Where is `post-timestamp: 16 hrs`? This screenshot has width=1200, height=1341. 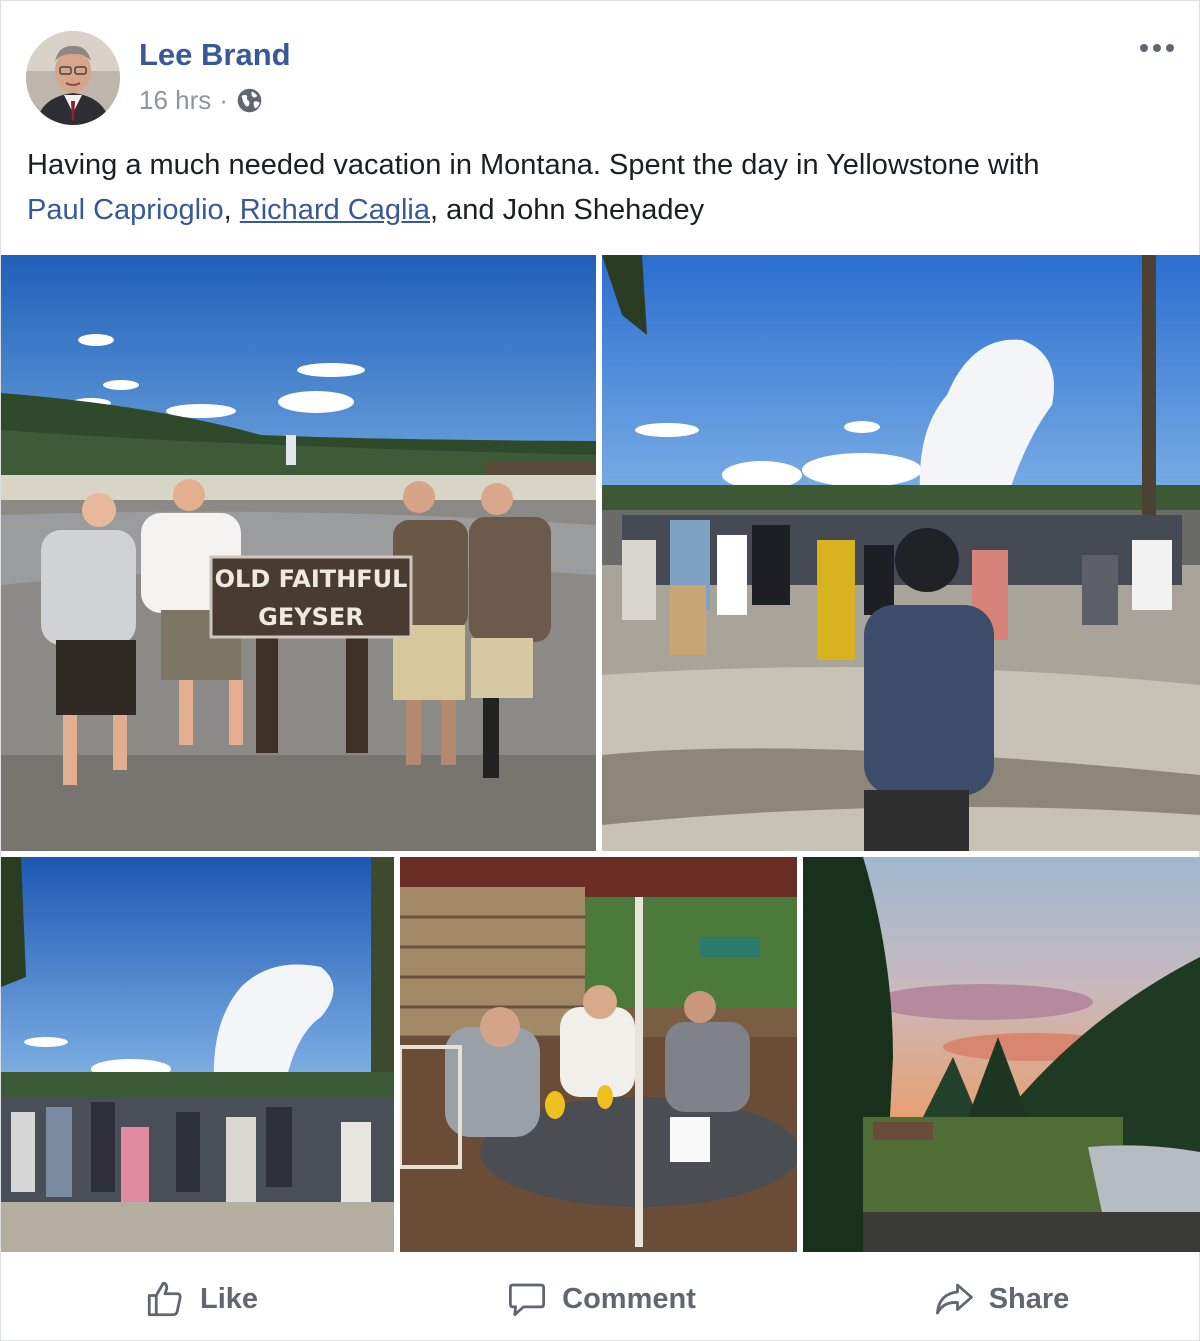
post-timestamp: 16 hrs is located at coordinates (175, 100).